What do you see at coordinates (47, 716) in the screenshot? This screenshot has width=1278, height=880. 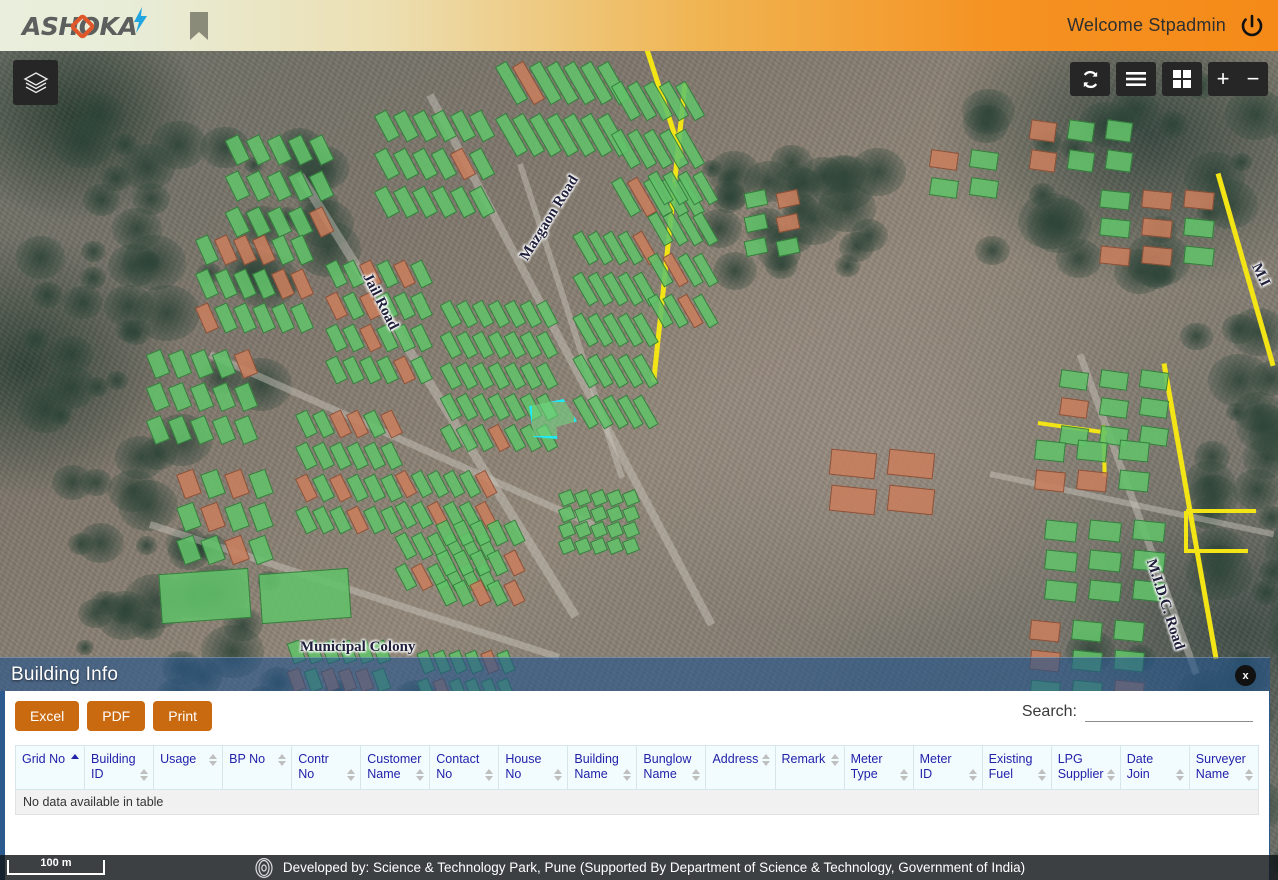 I see `excel-button: Excel` at bounding box center [47, 716].